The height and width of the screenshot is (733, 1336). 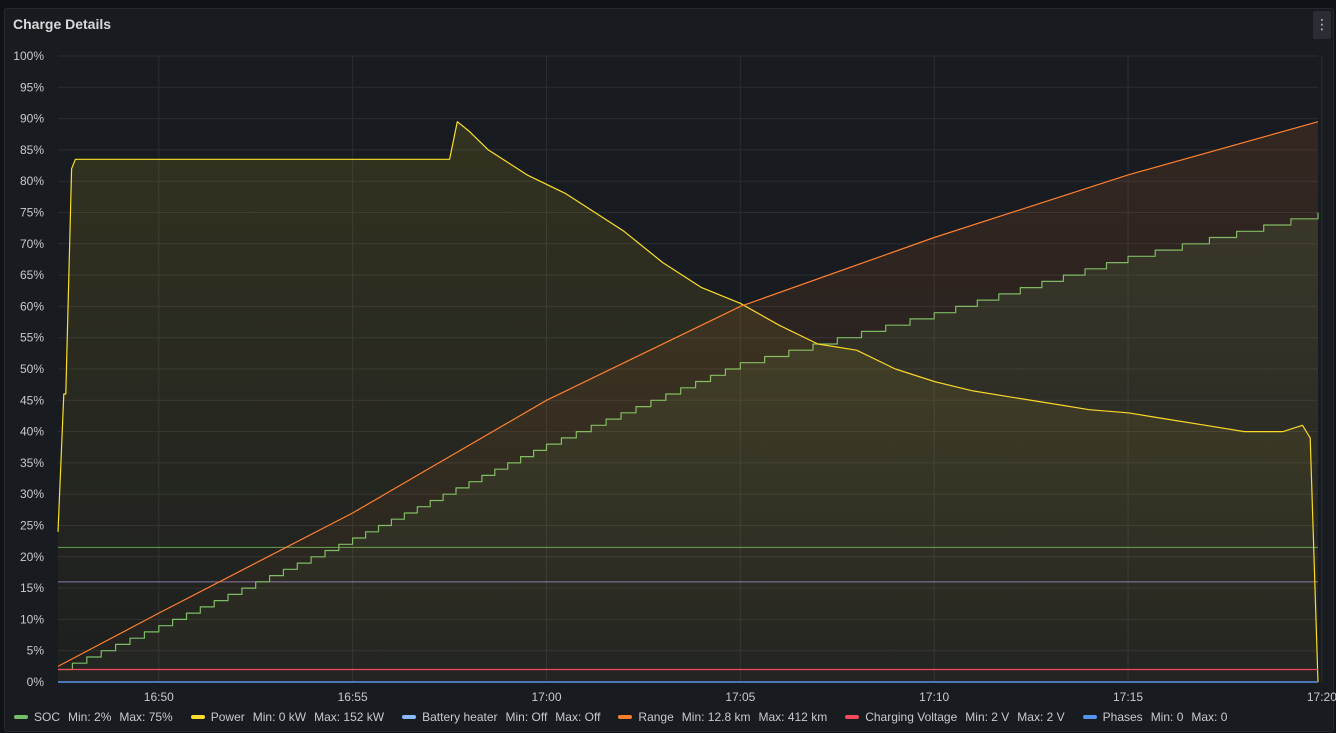 What do you see at coordinates (32, 306) in the screenshot?
I see `y-tick-label: 60%` at bounding box center [32, 306].